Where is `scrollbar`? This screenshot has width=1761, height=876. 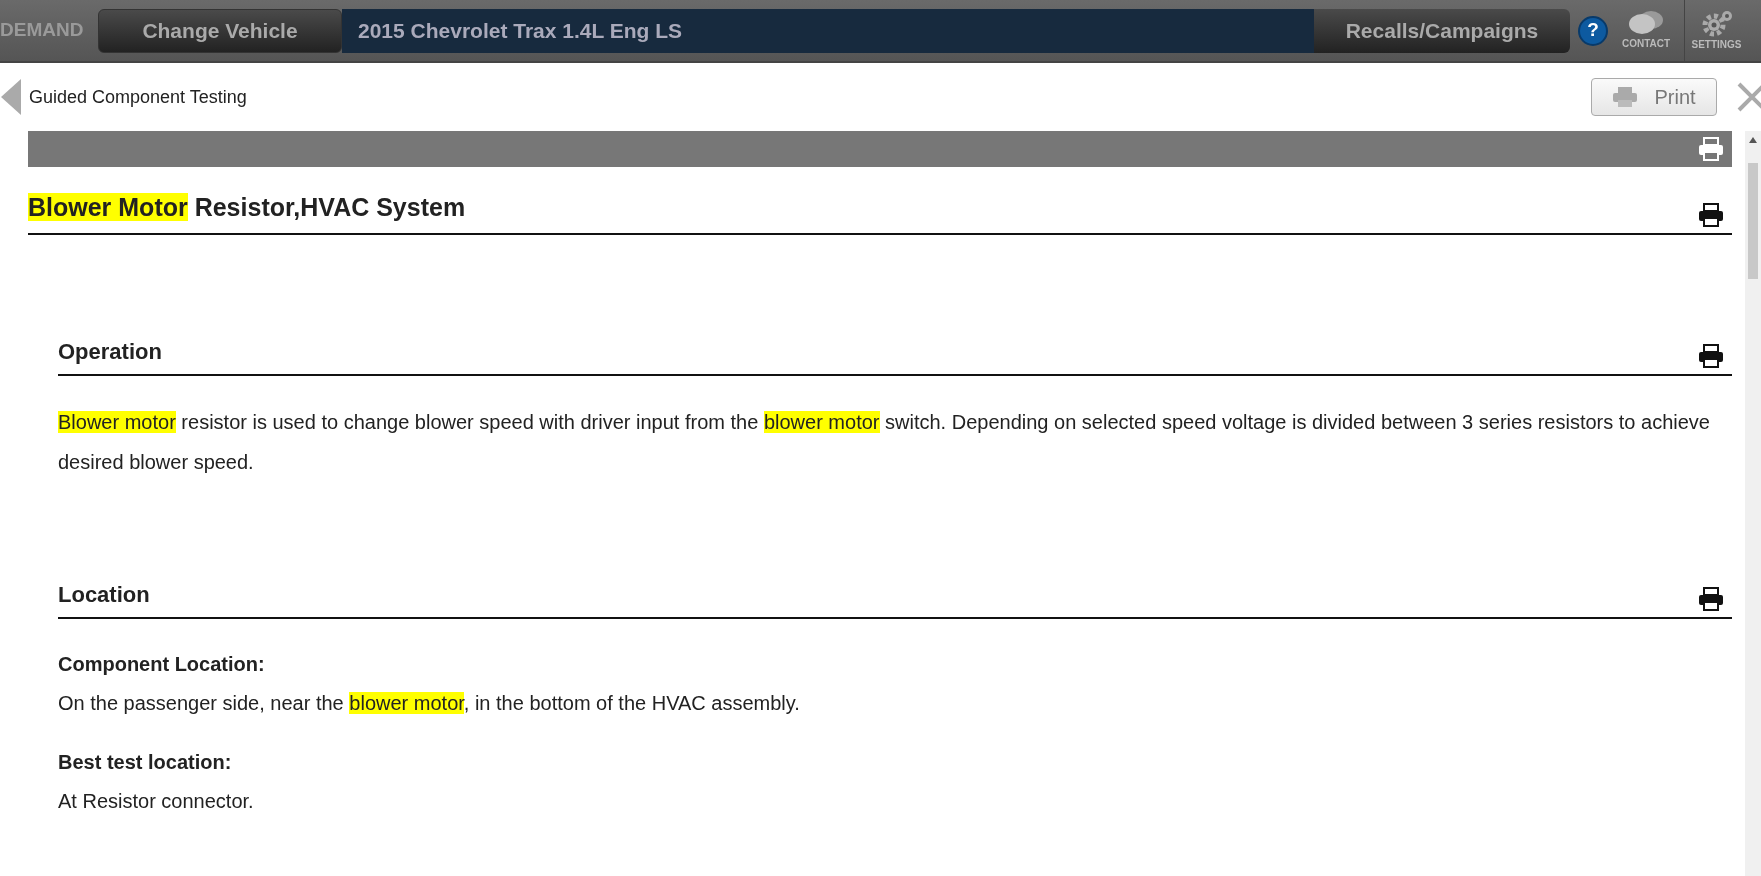
scrollbar is located at coordinates (1753, 503).